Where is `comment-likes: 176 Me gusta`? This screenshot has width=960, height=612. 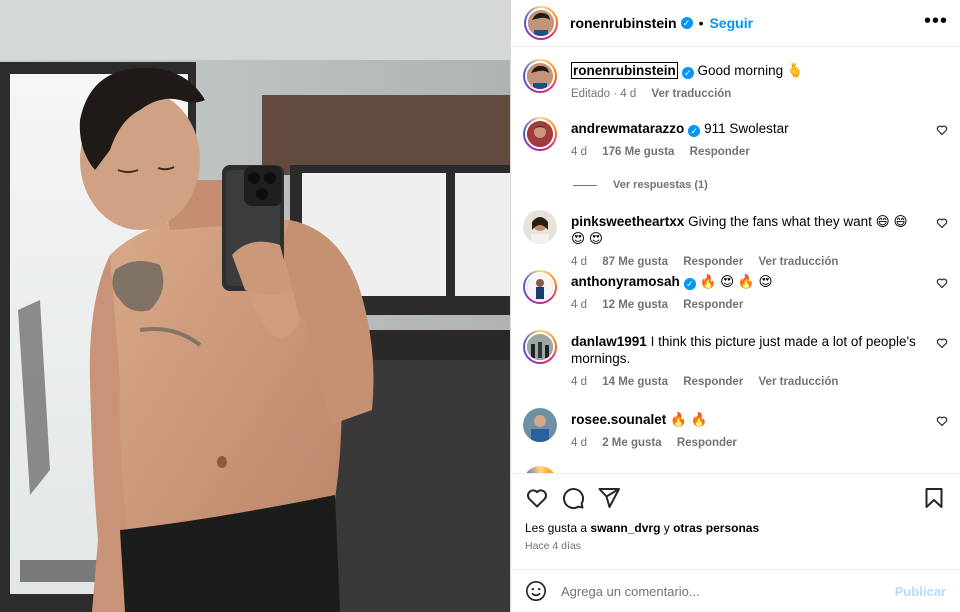 comment-likes: 176 Me gusta is located at coordinates (638, 152).